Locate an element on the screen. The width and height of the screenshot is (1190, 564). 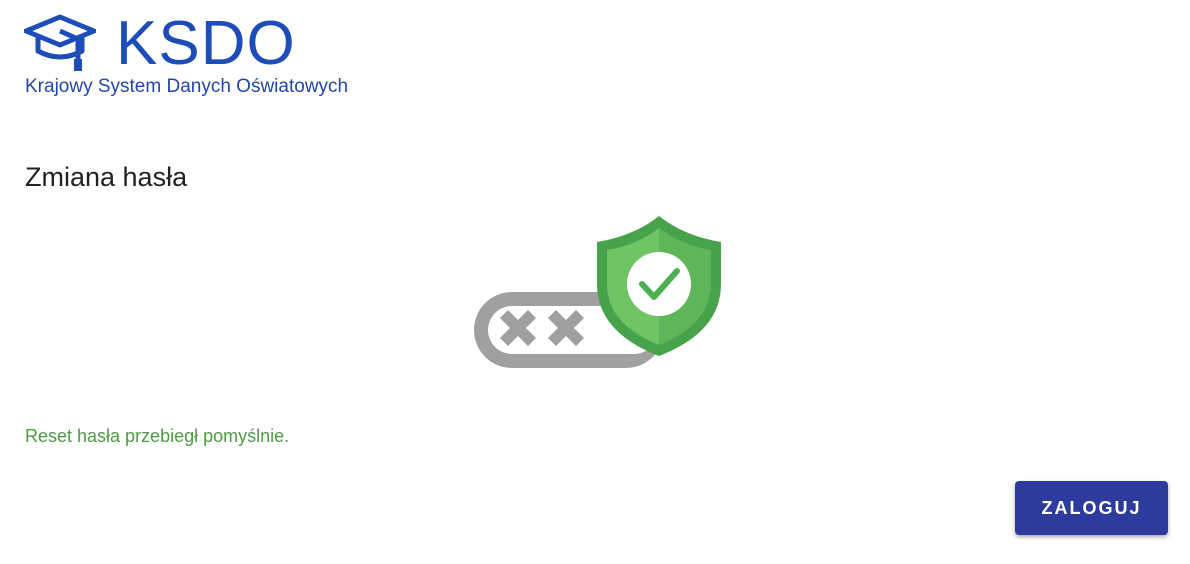
password-shield-check-icon is located at coordinates (597, 292).